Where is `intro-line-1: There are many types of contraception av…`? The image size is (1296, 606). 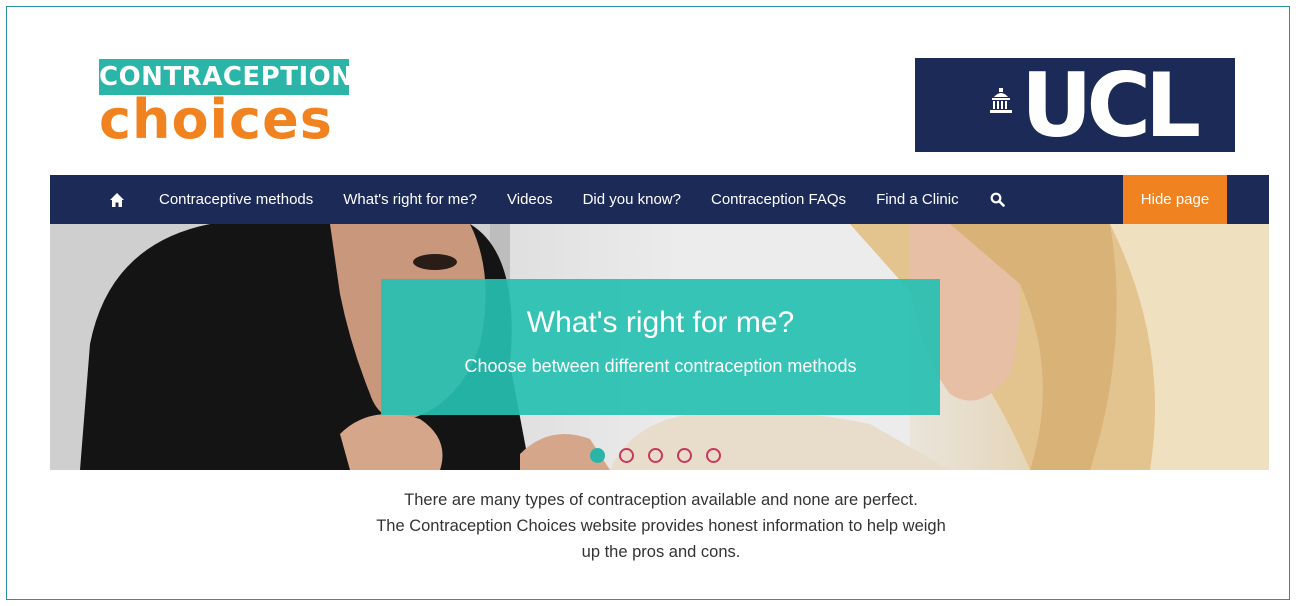
intro-line-1: There are many types of contraception av… is located at coordinates (661, 500).